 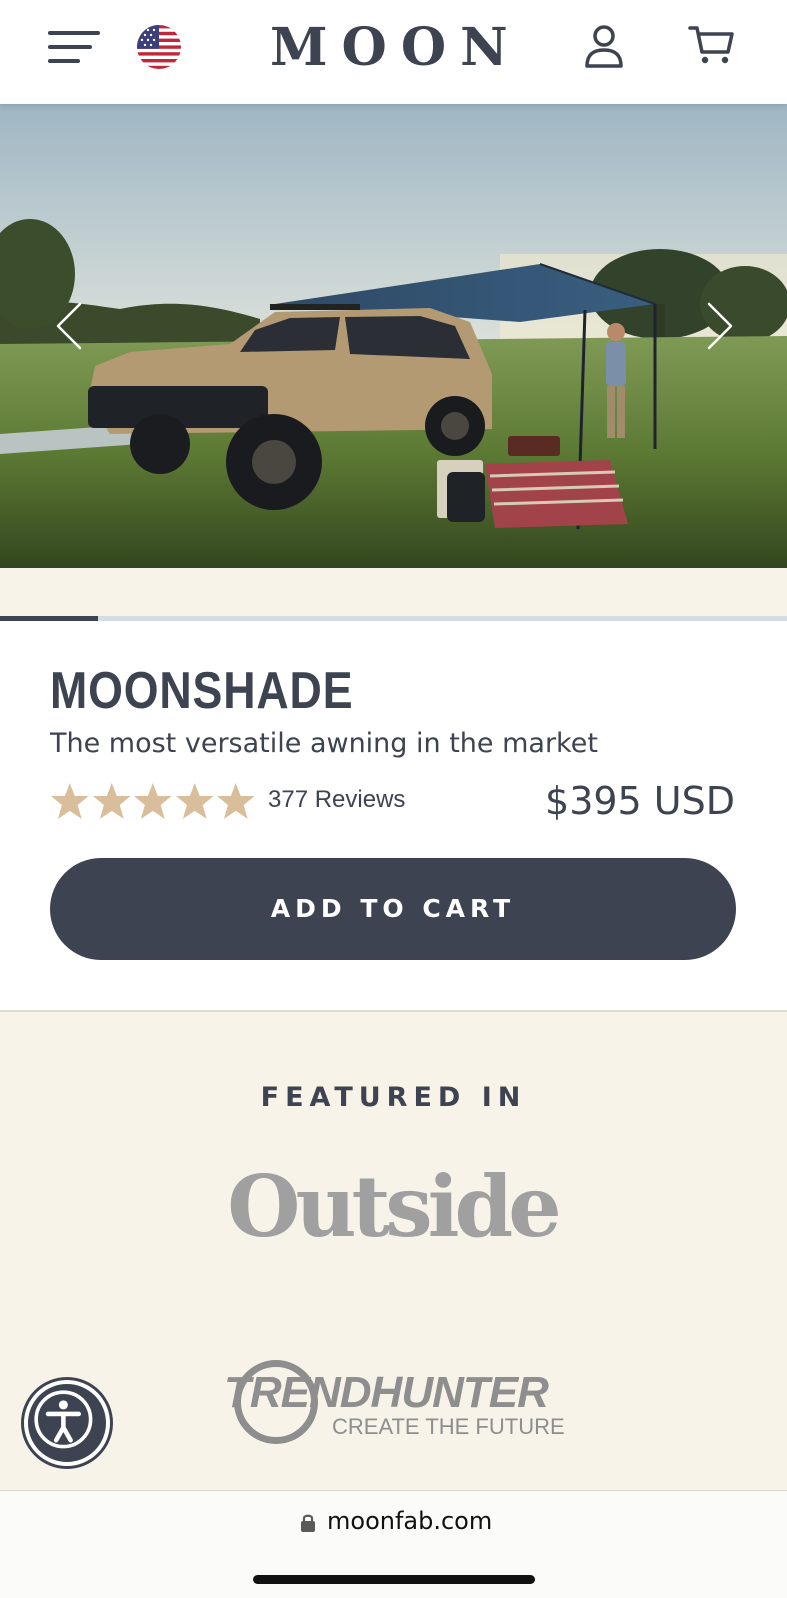 What do you see at coordinates (202, 691) in the screenshot?
I see `product-title: MOONSHADE` at bounding box center [202, 691].